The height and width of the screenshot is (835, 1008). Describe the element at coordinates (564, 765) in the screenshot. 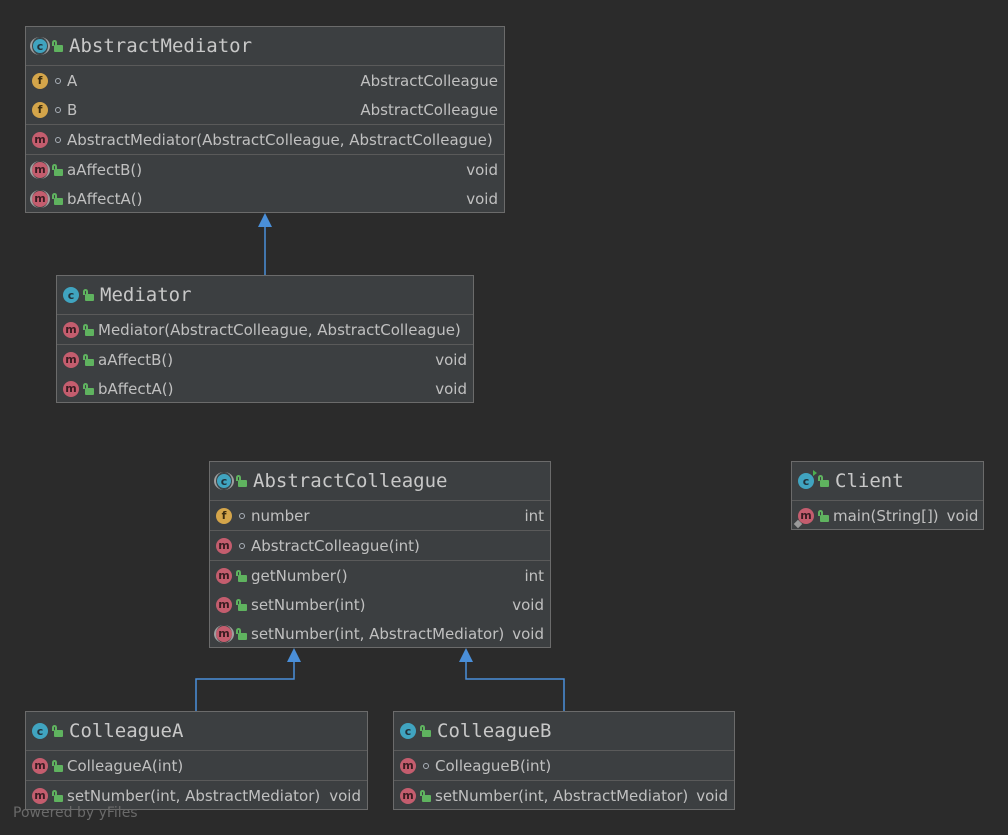

I see `constructor-row: m ColleagueB(int)` at that location.